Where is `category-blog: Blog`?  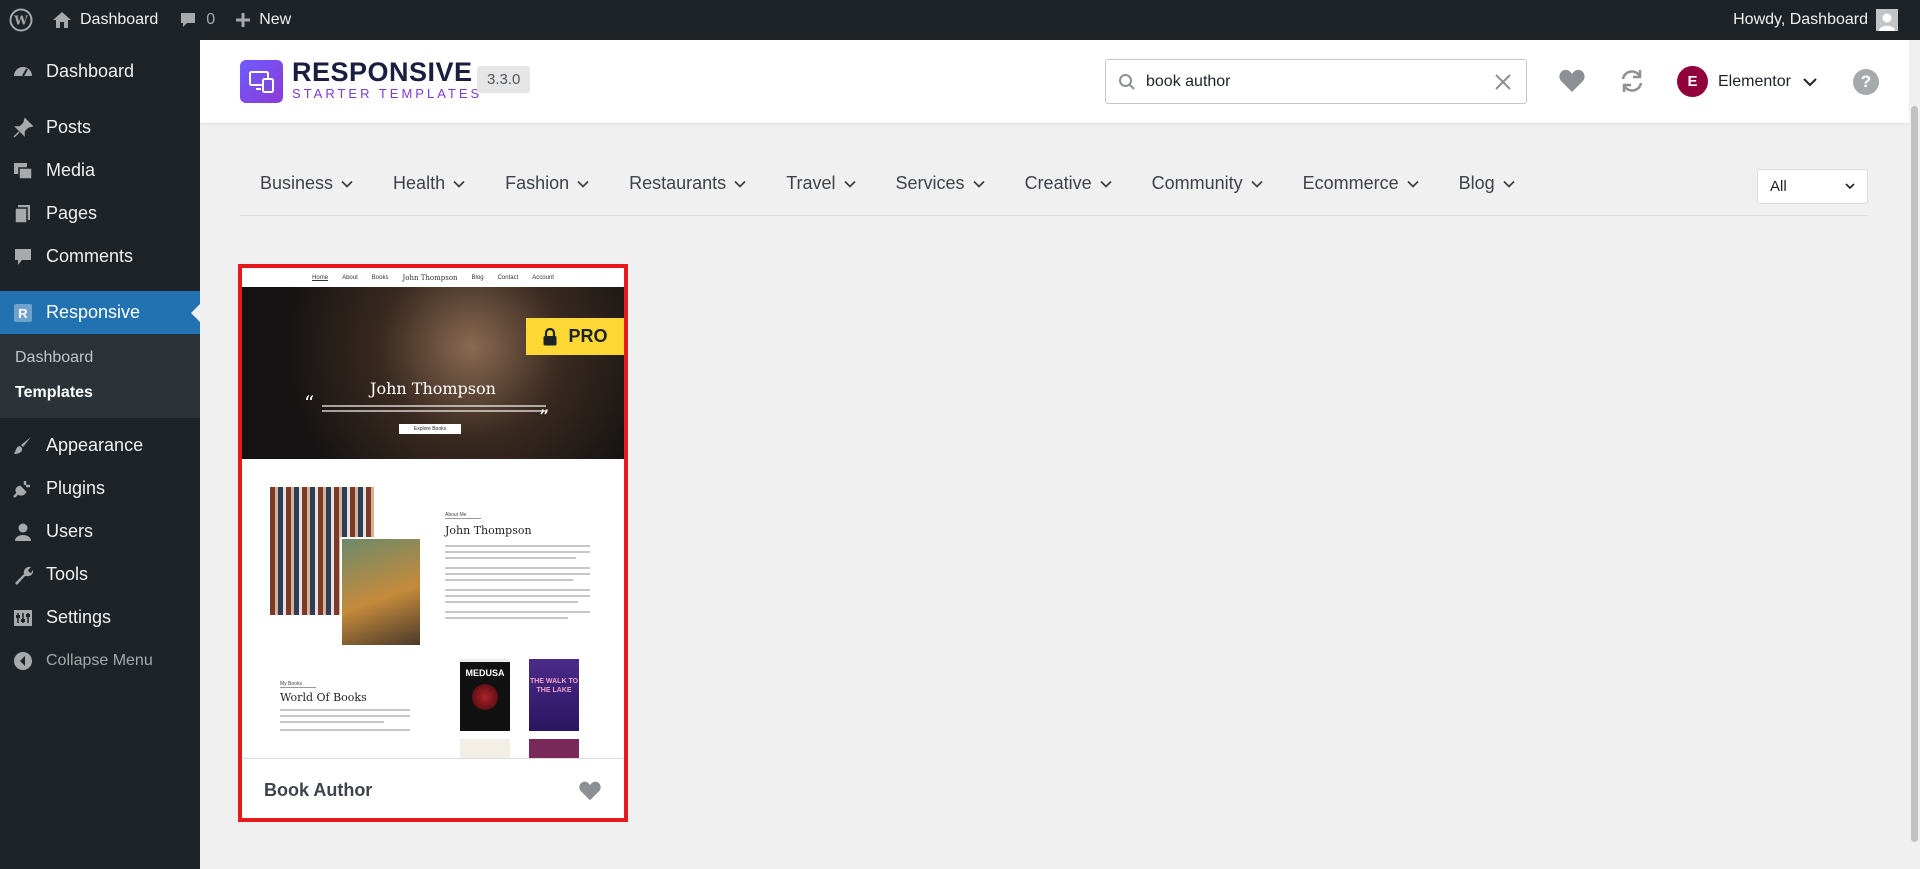 category-blog: Blog is located at coordinates (1487, 184).